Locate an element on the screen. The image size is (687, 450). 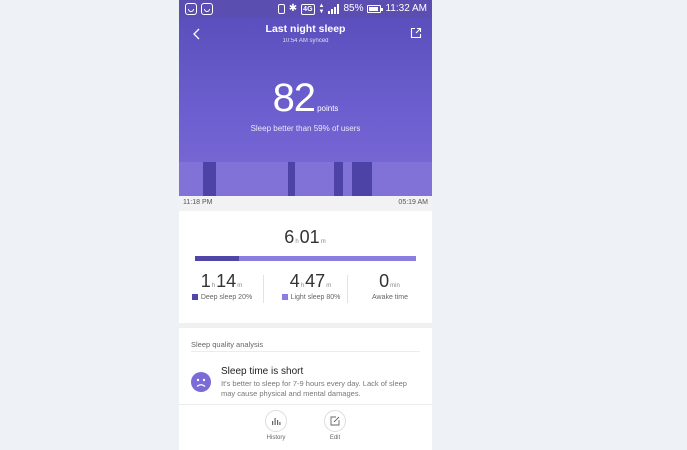
history-icon-wrap is located at coordinates (276, 421).